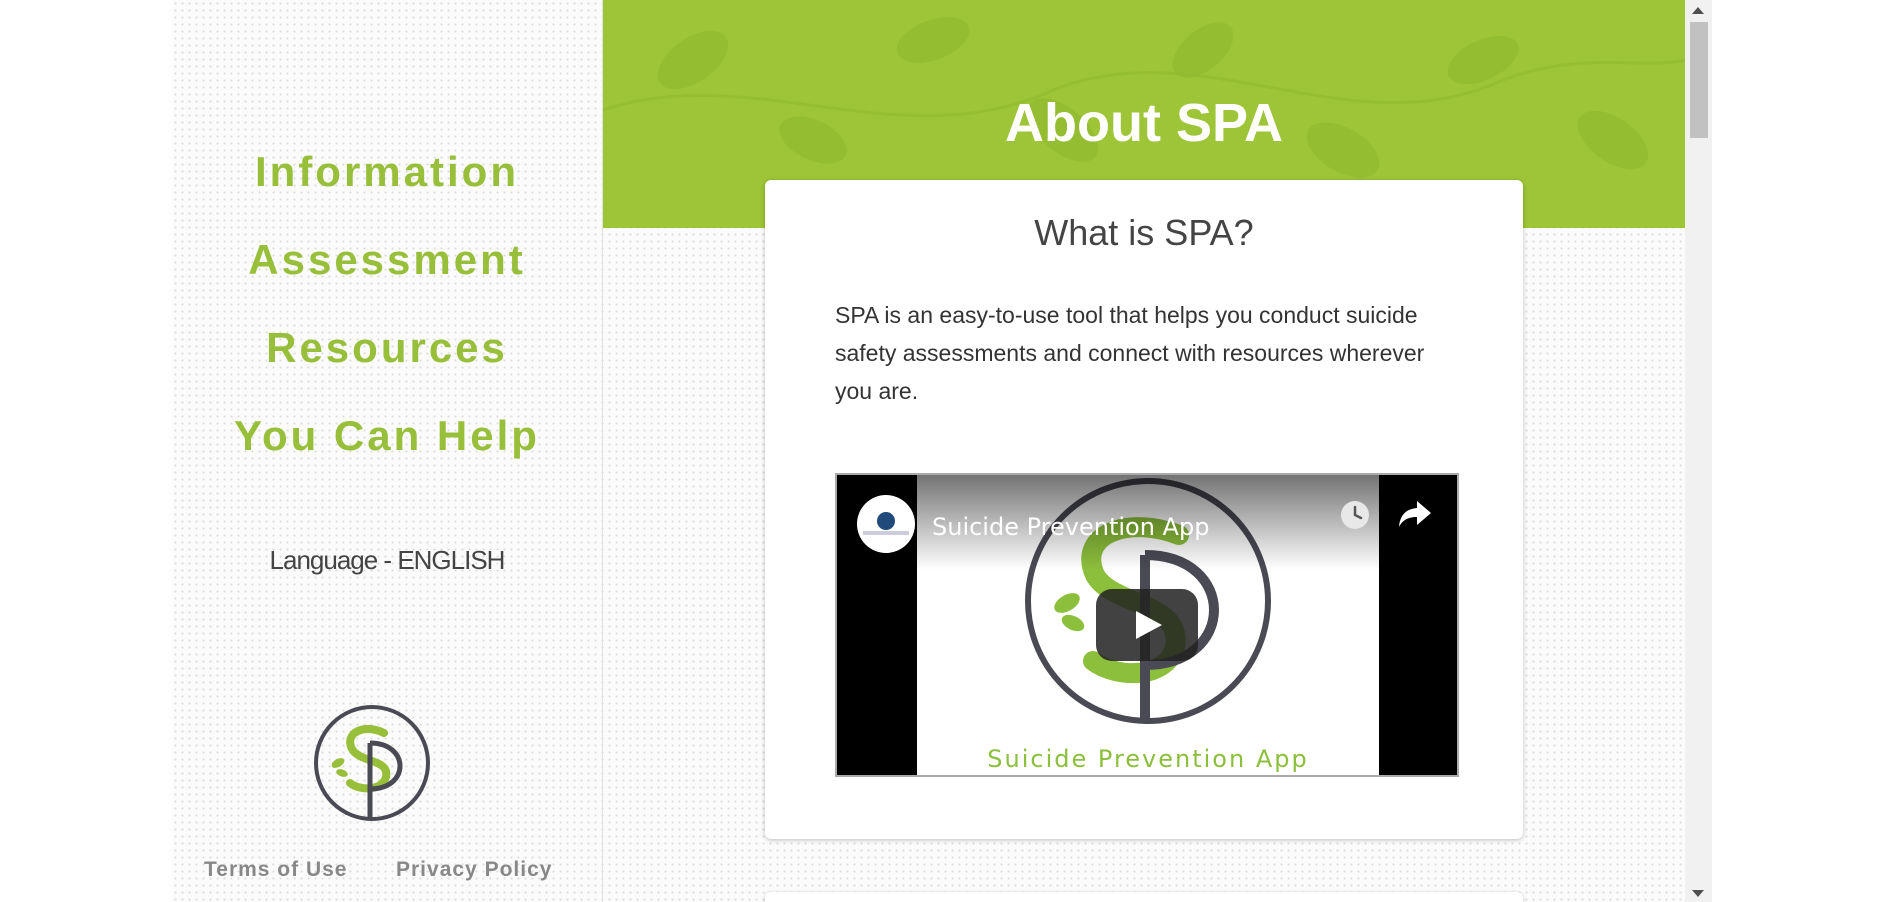  Describe the element at coordinates (1698, 893) in the screenshot. I see `scroll-down-icon` at that location.